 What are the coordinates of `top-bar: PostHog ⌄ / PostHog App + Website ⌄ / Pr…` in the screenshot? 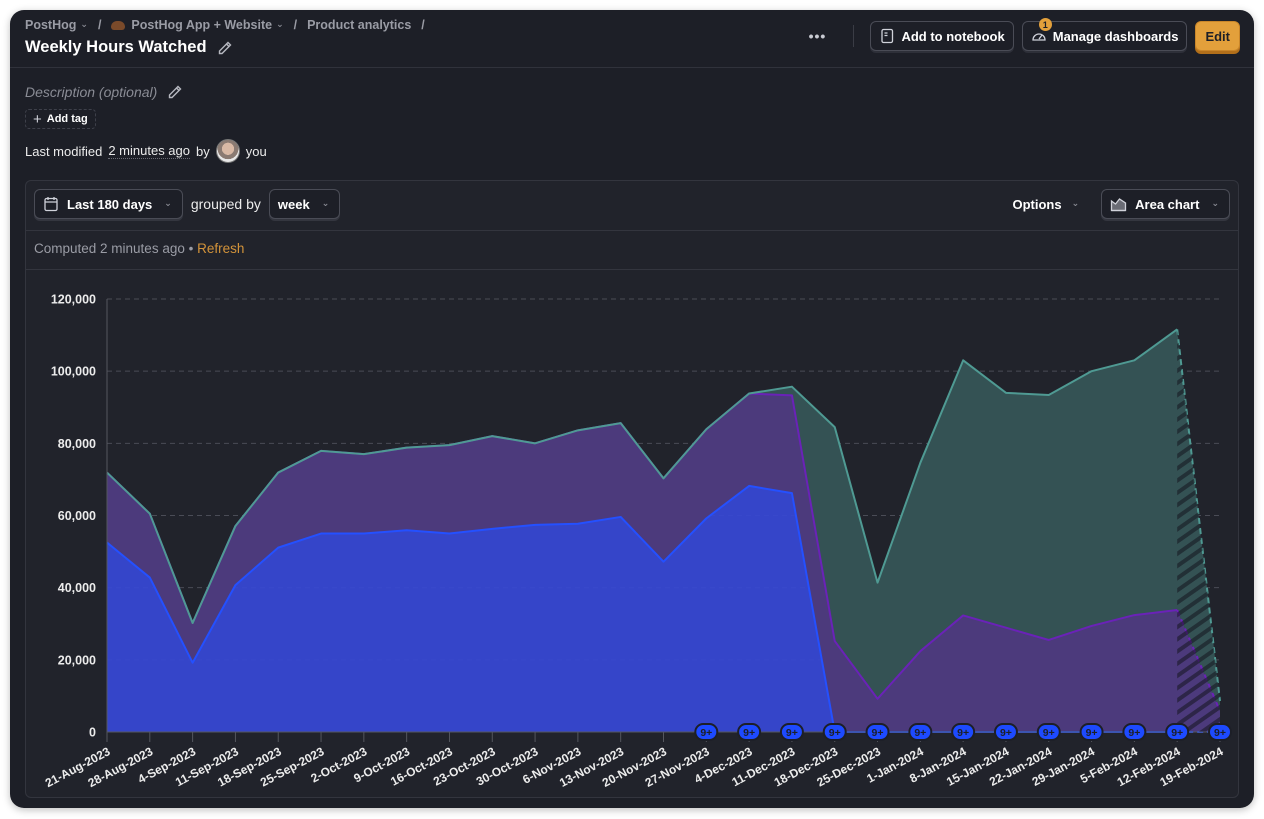 It's located at (632, 39).